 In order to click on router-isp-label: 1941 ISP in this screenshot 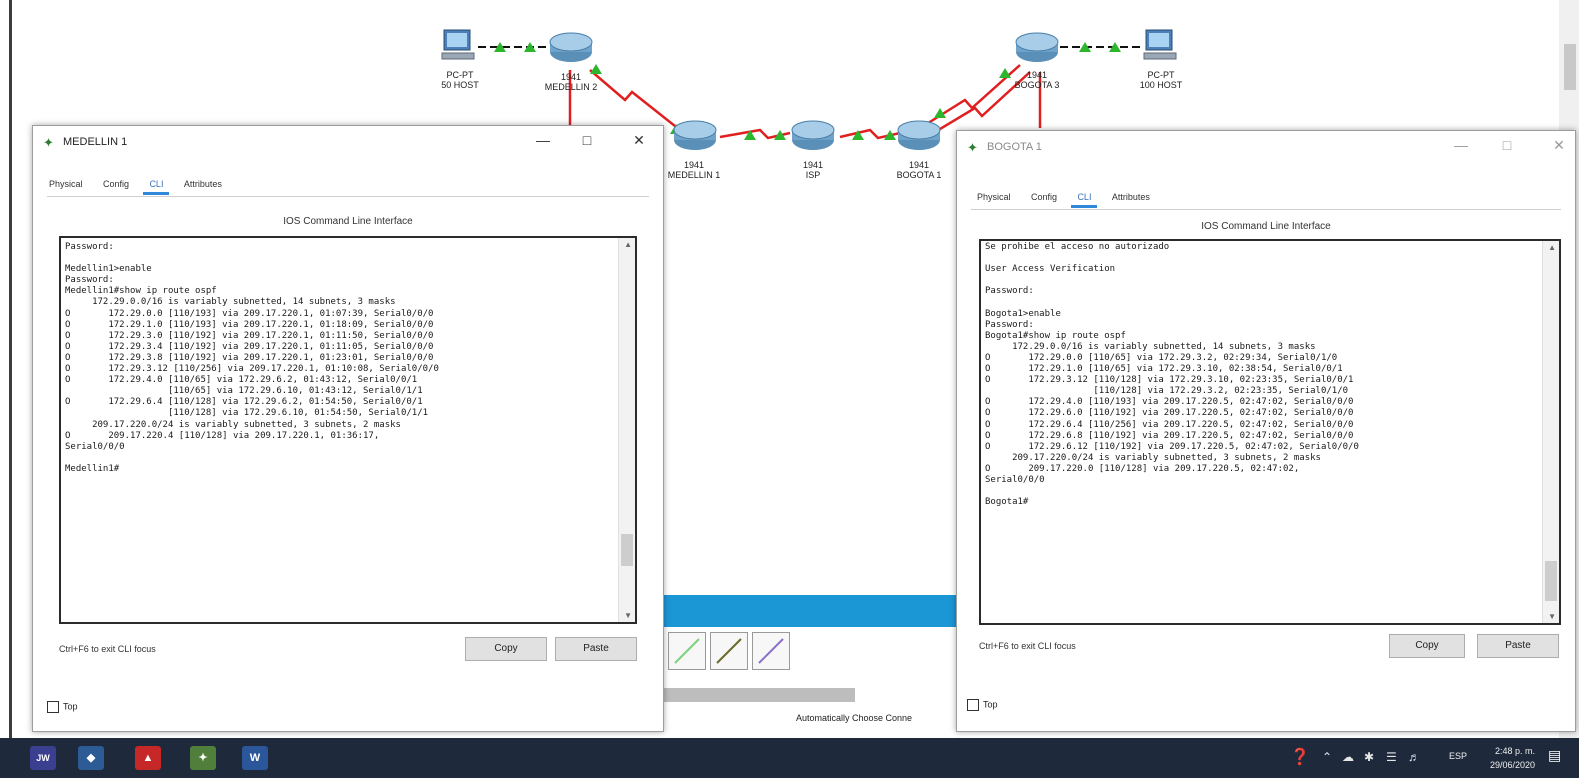, I will do `click(813, 170)`.